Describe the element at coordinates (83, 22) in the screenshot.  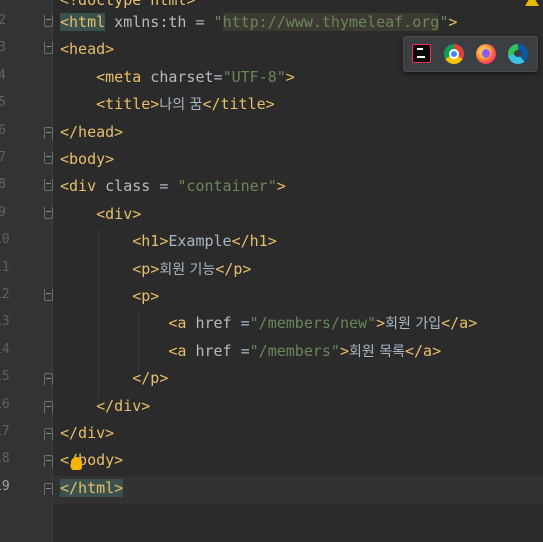
I see `code-token: <html` at that location.